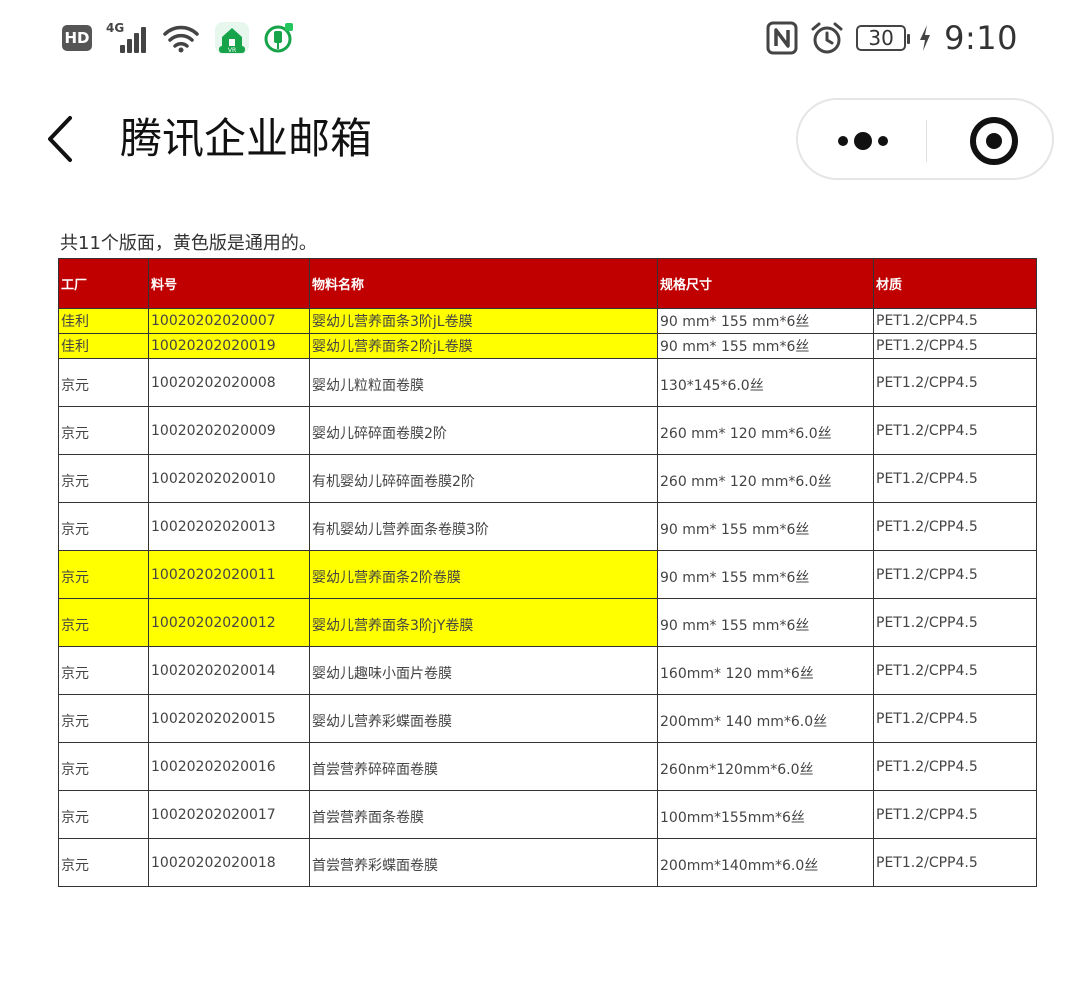 Image resolution: width=1080 pixels, height=990 pixels. What do you see at coordinates (77, 38) in the screenshot?
I see `hd-icon: HD` at bounding box center [77, 38].